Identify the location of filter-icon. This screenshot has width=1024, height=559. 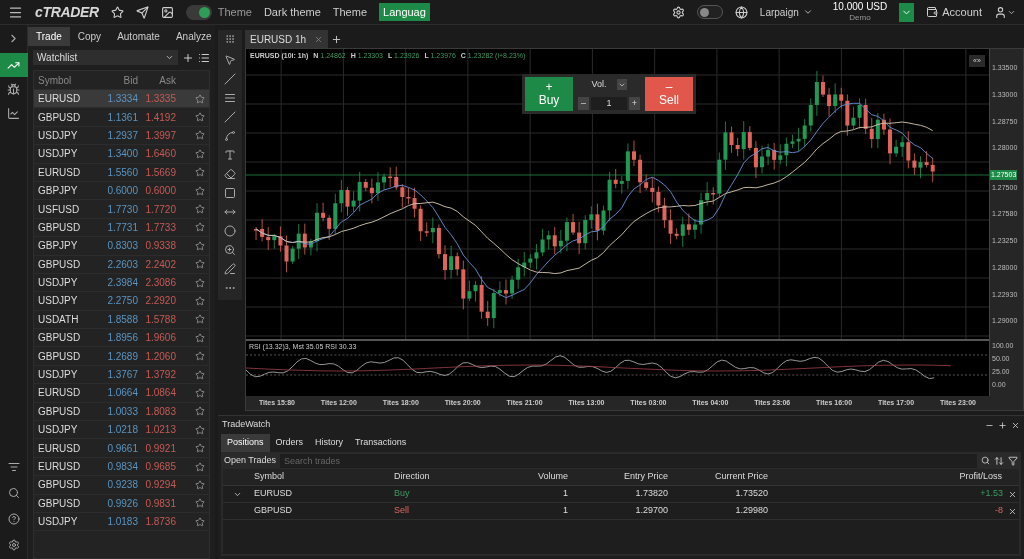
(1013, 460).